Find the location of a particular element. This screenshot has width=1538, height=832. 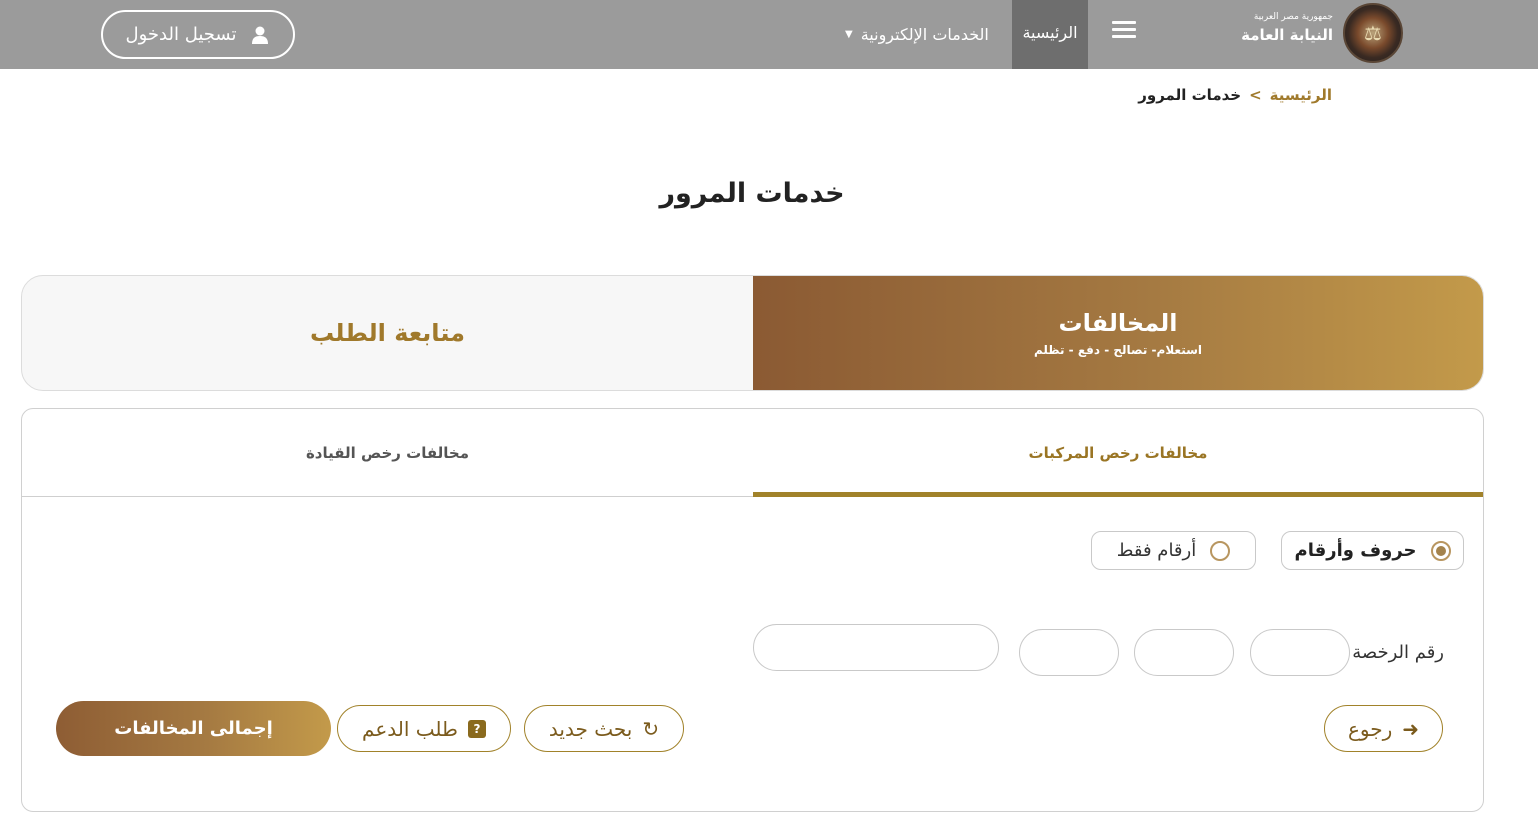

total-violations-button-label: إجمالى المخالفات is located at coordinates (193, 728).